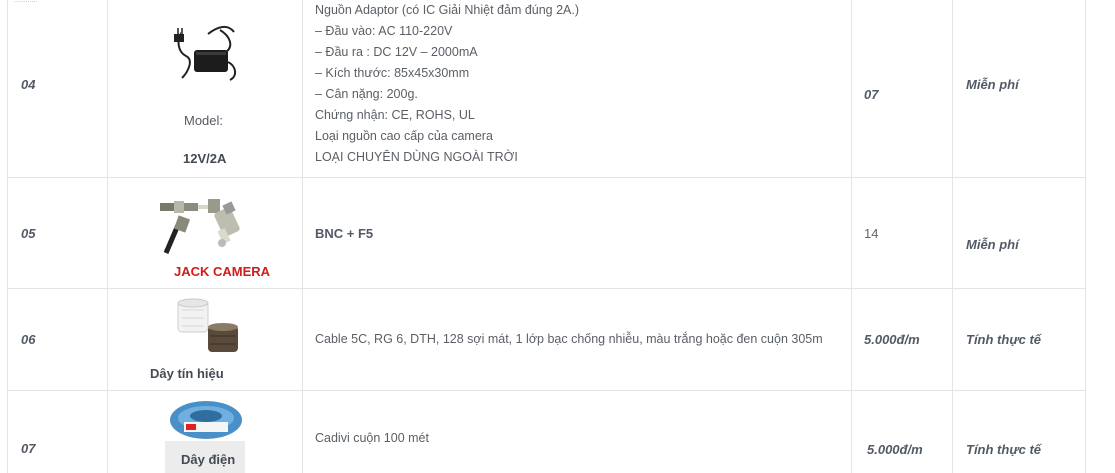  I want to click on model-label: Model:, so click(204, 120).